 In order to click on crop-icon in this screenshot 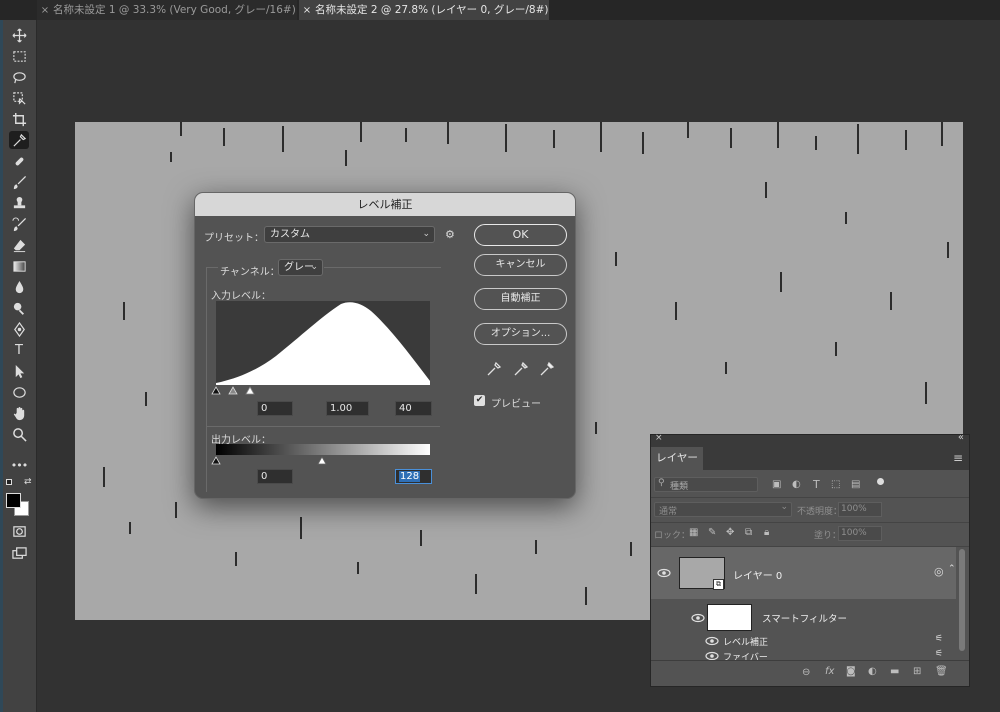, I will do `click(19, 119)`.